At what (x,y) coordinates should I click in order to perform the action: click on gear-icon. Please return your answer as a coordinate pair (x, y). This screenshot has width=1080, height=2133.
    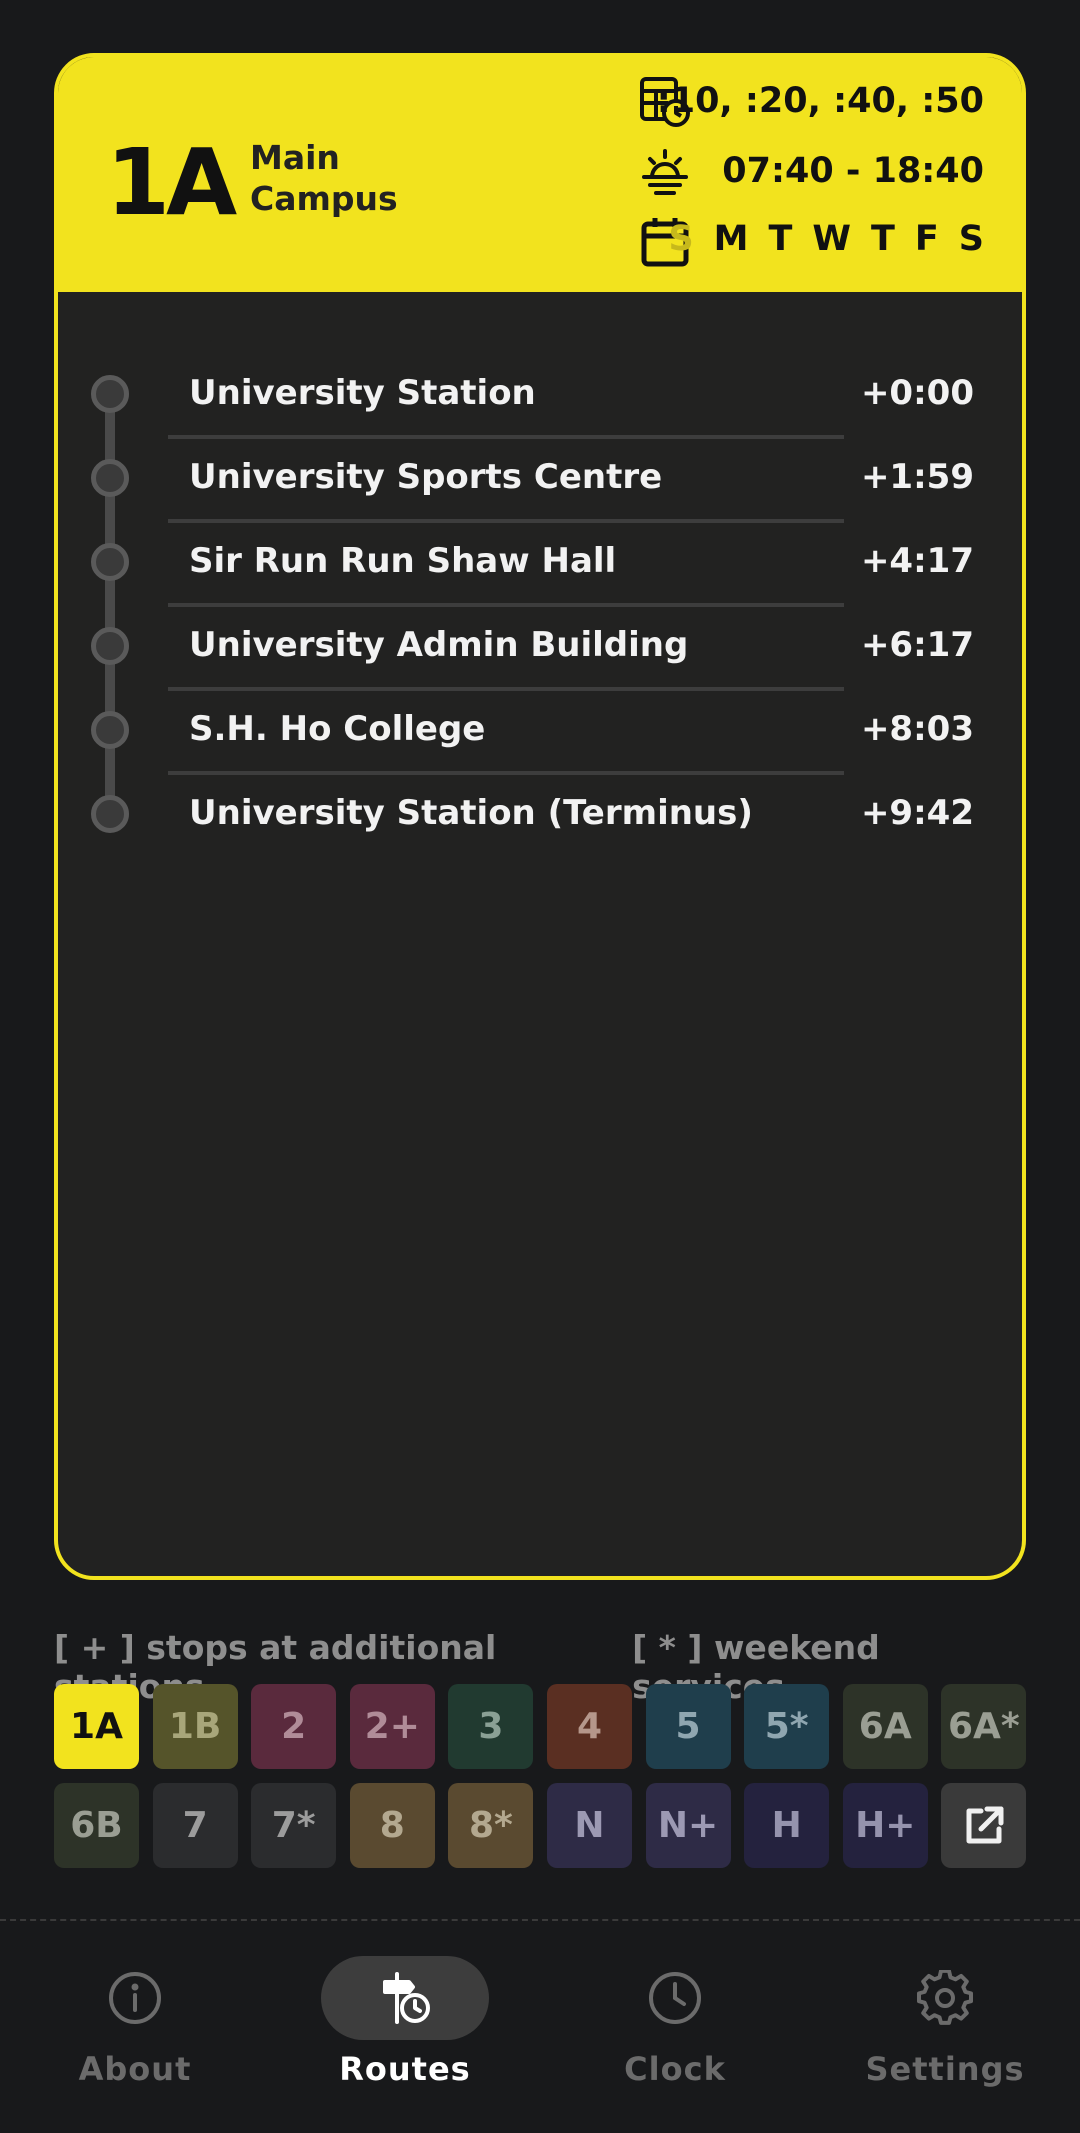
    Looking at the image, I should click on (945, 1998).